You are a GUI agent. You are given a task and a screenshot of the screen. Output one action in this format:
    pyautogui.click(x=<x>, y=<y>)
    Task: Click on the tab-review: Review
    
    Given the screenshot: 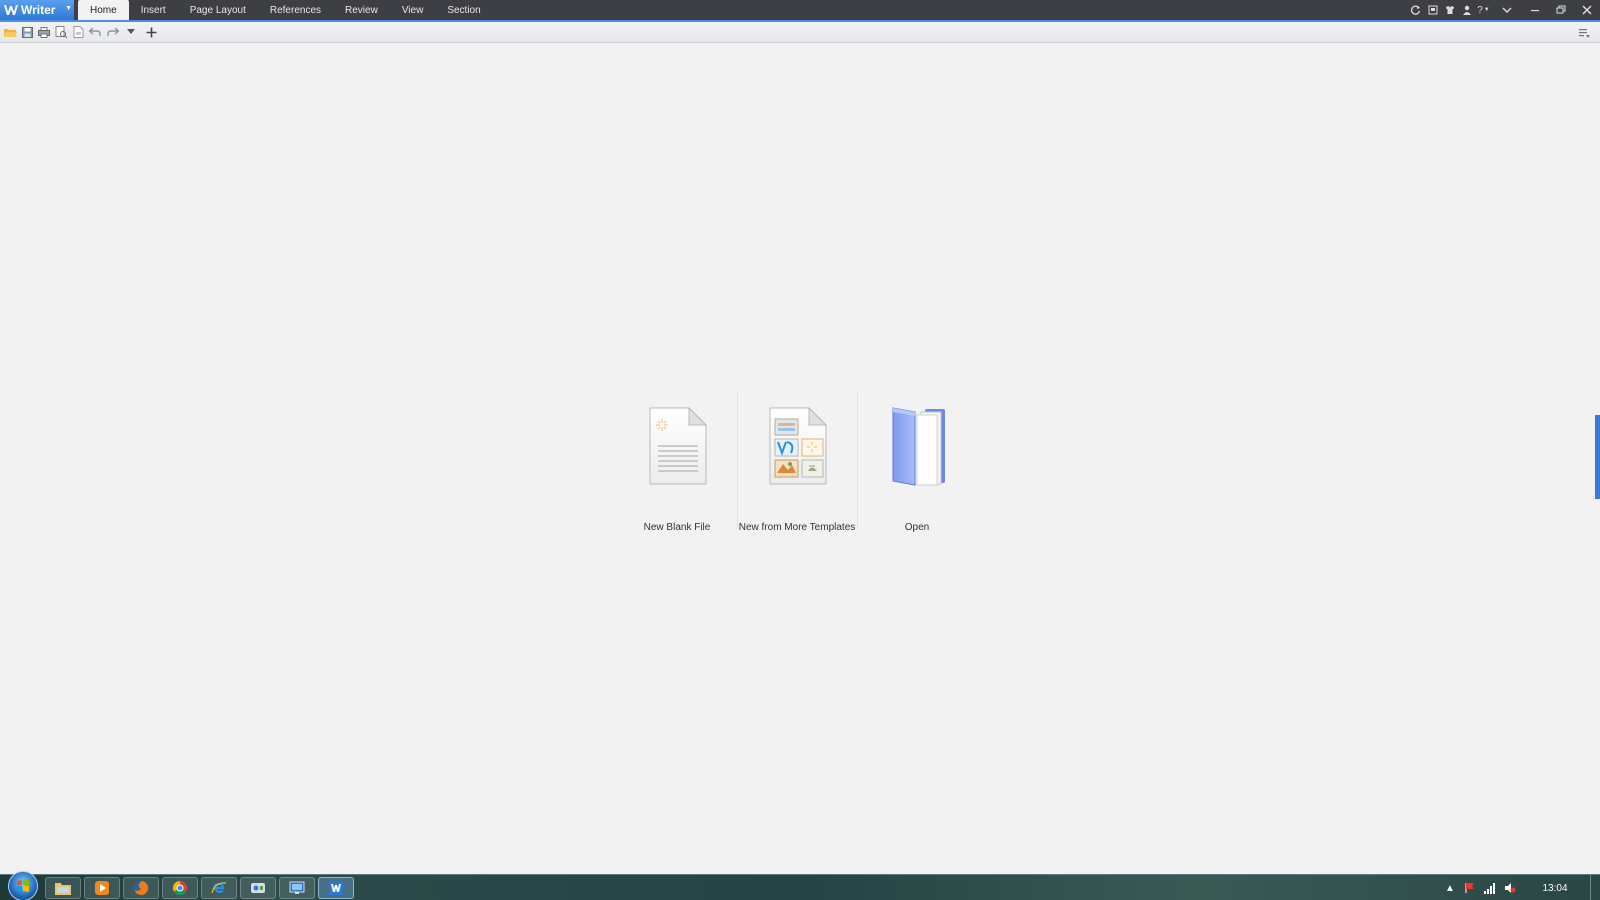 What is the action you would take?
    pyautogui.click(x=361, y=11)
    